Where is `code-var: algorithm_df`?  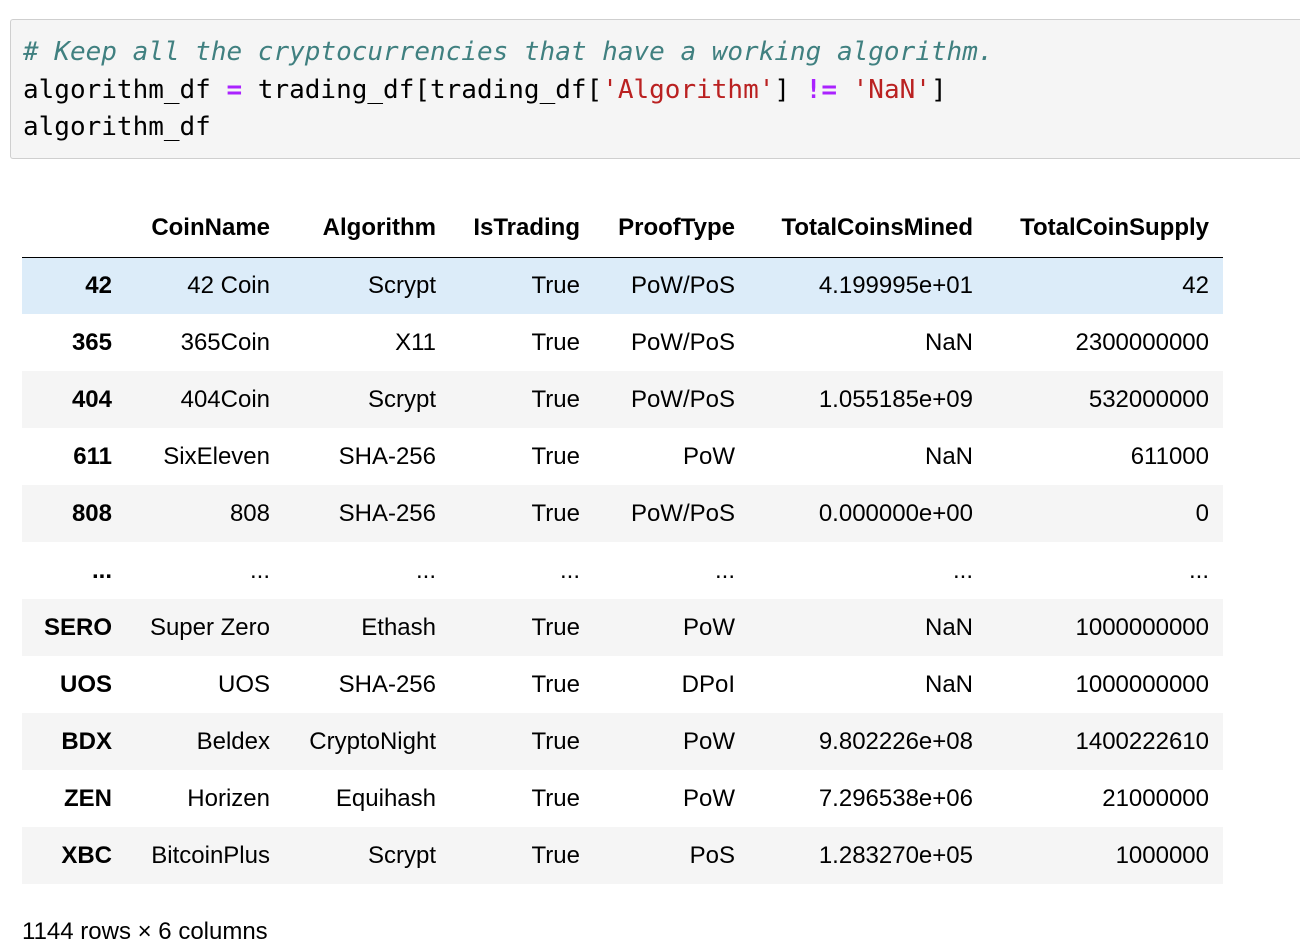 code-var: algorithm_df is located at coordinates (125, 89).